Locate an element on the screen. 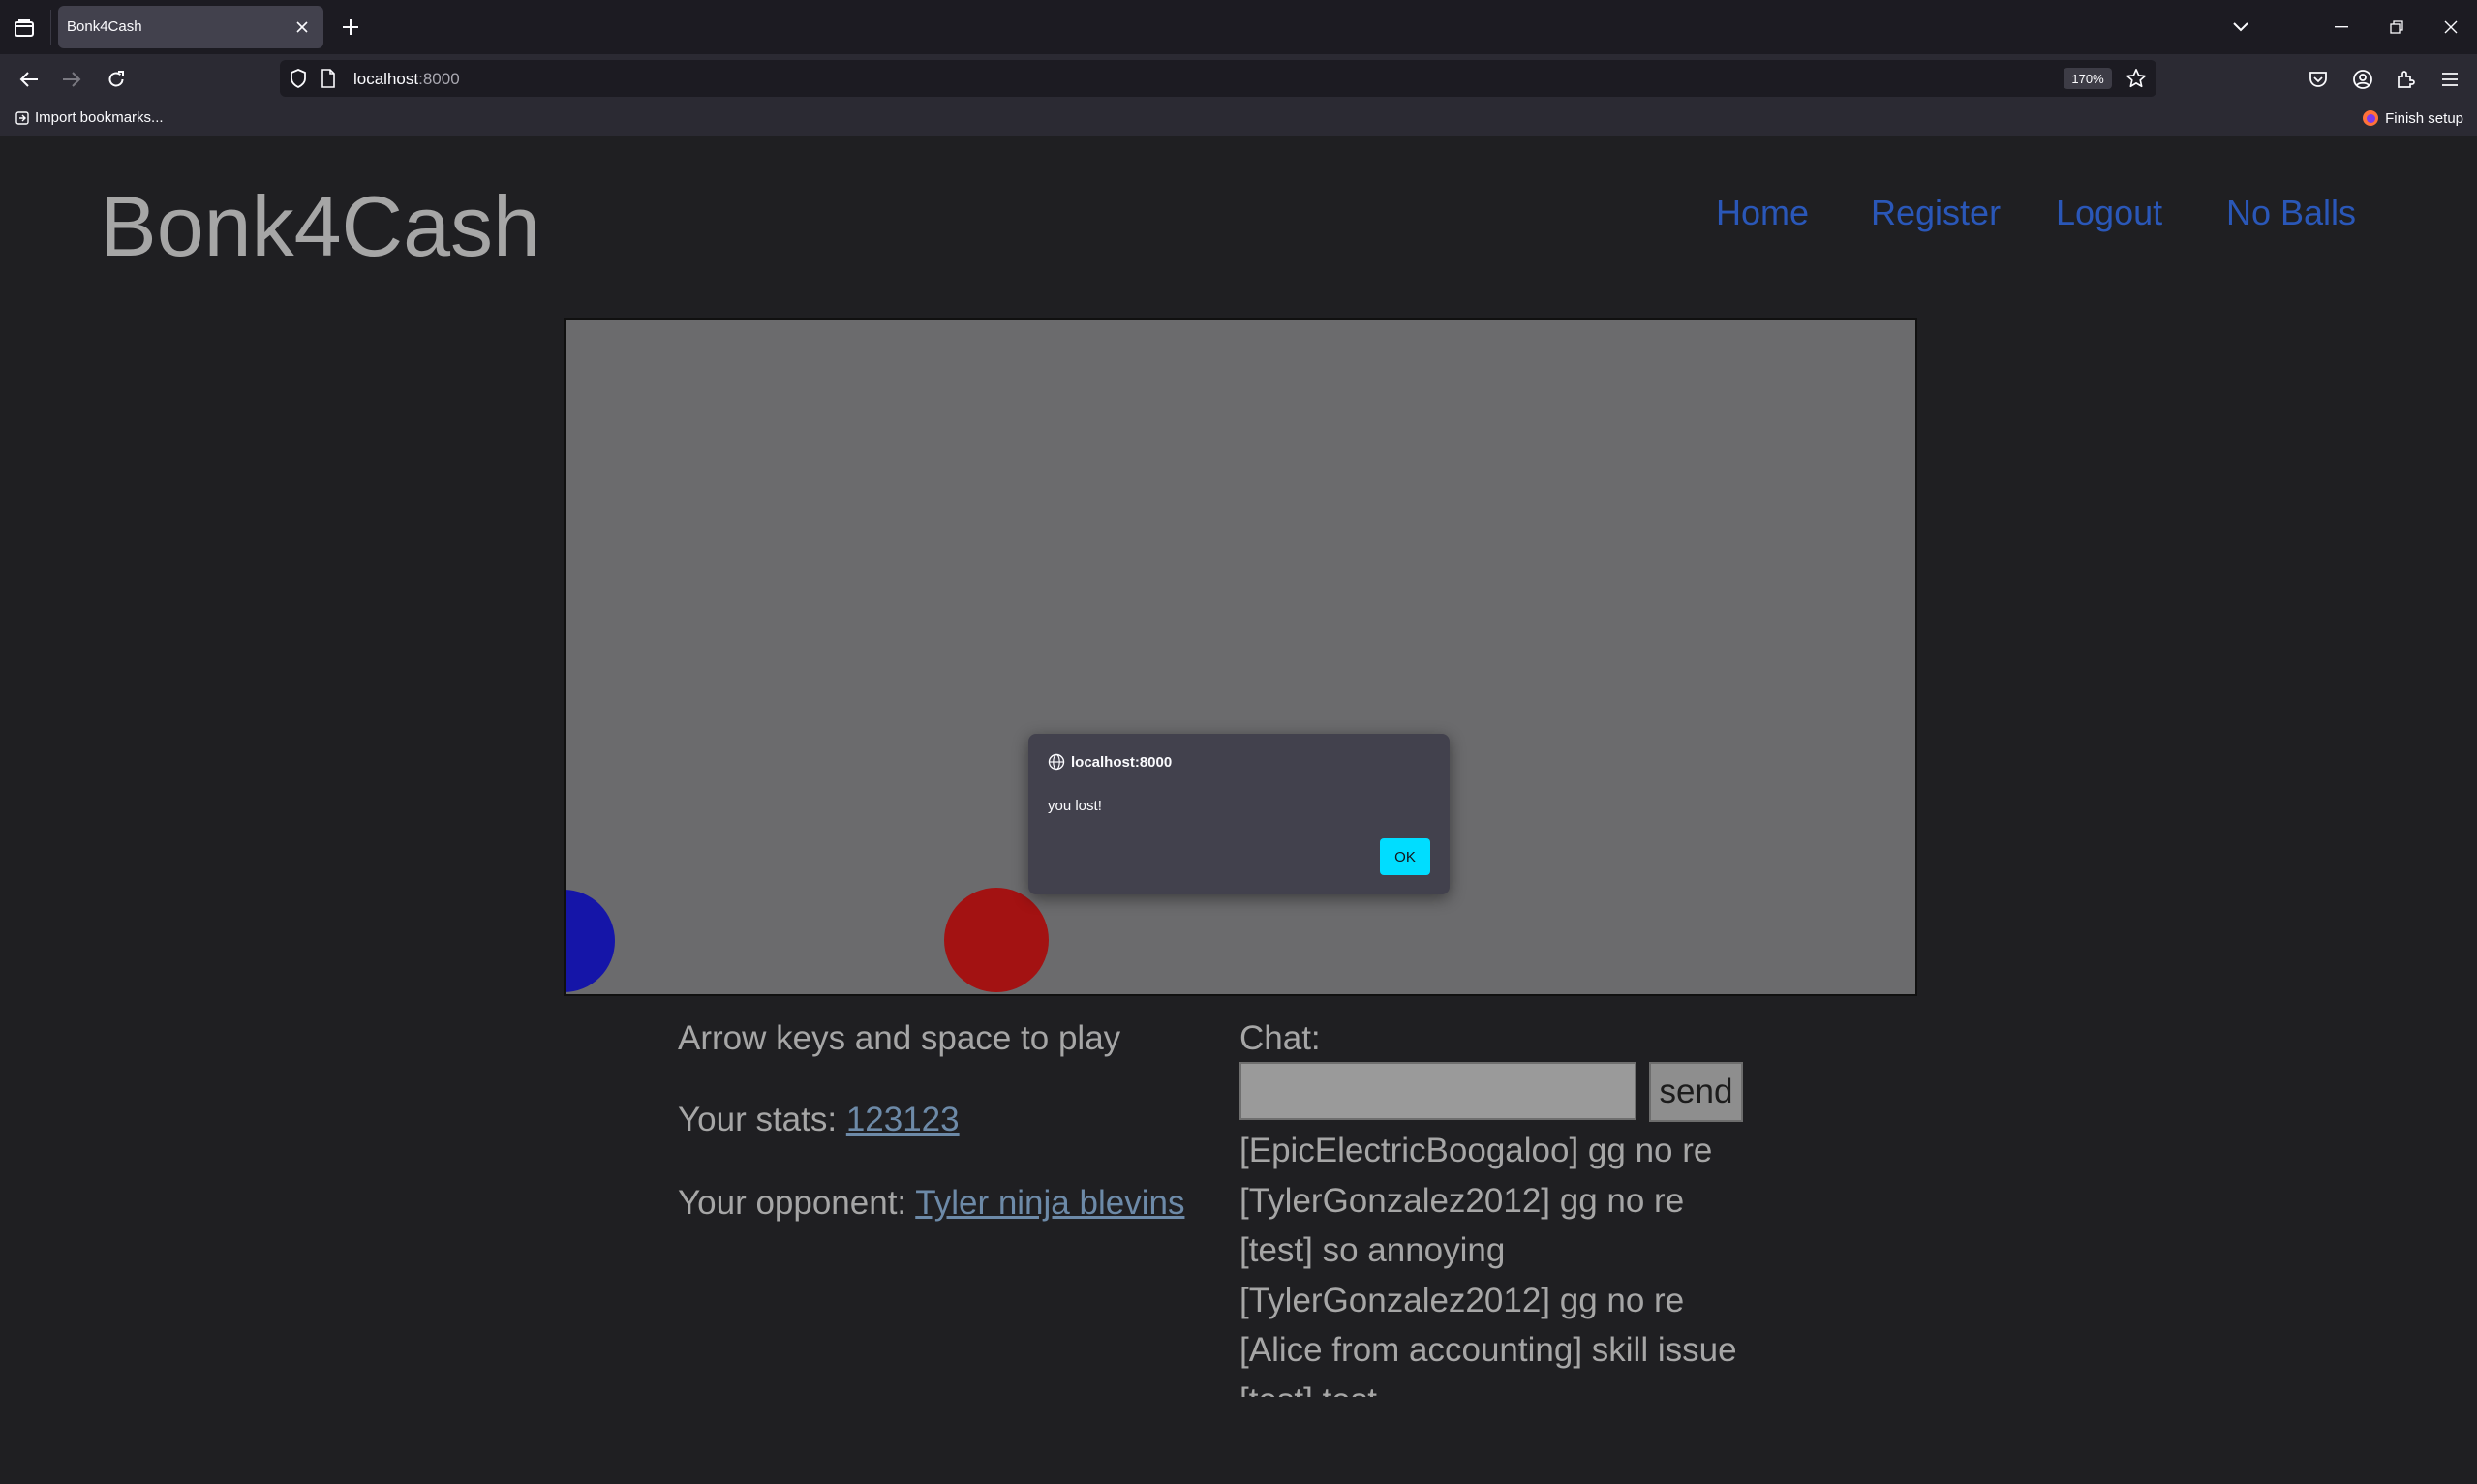 Image resolution: width=2477 pixels, height=1484 pixels. browser-nav-bar: localhost:8000 170% is located at coordinates (1238, 78).